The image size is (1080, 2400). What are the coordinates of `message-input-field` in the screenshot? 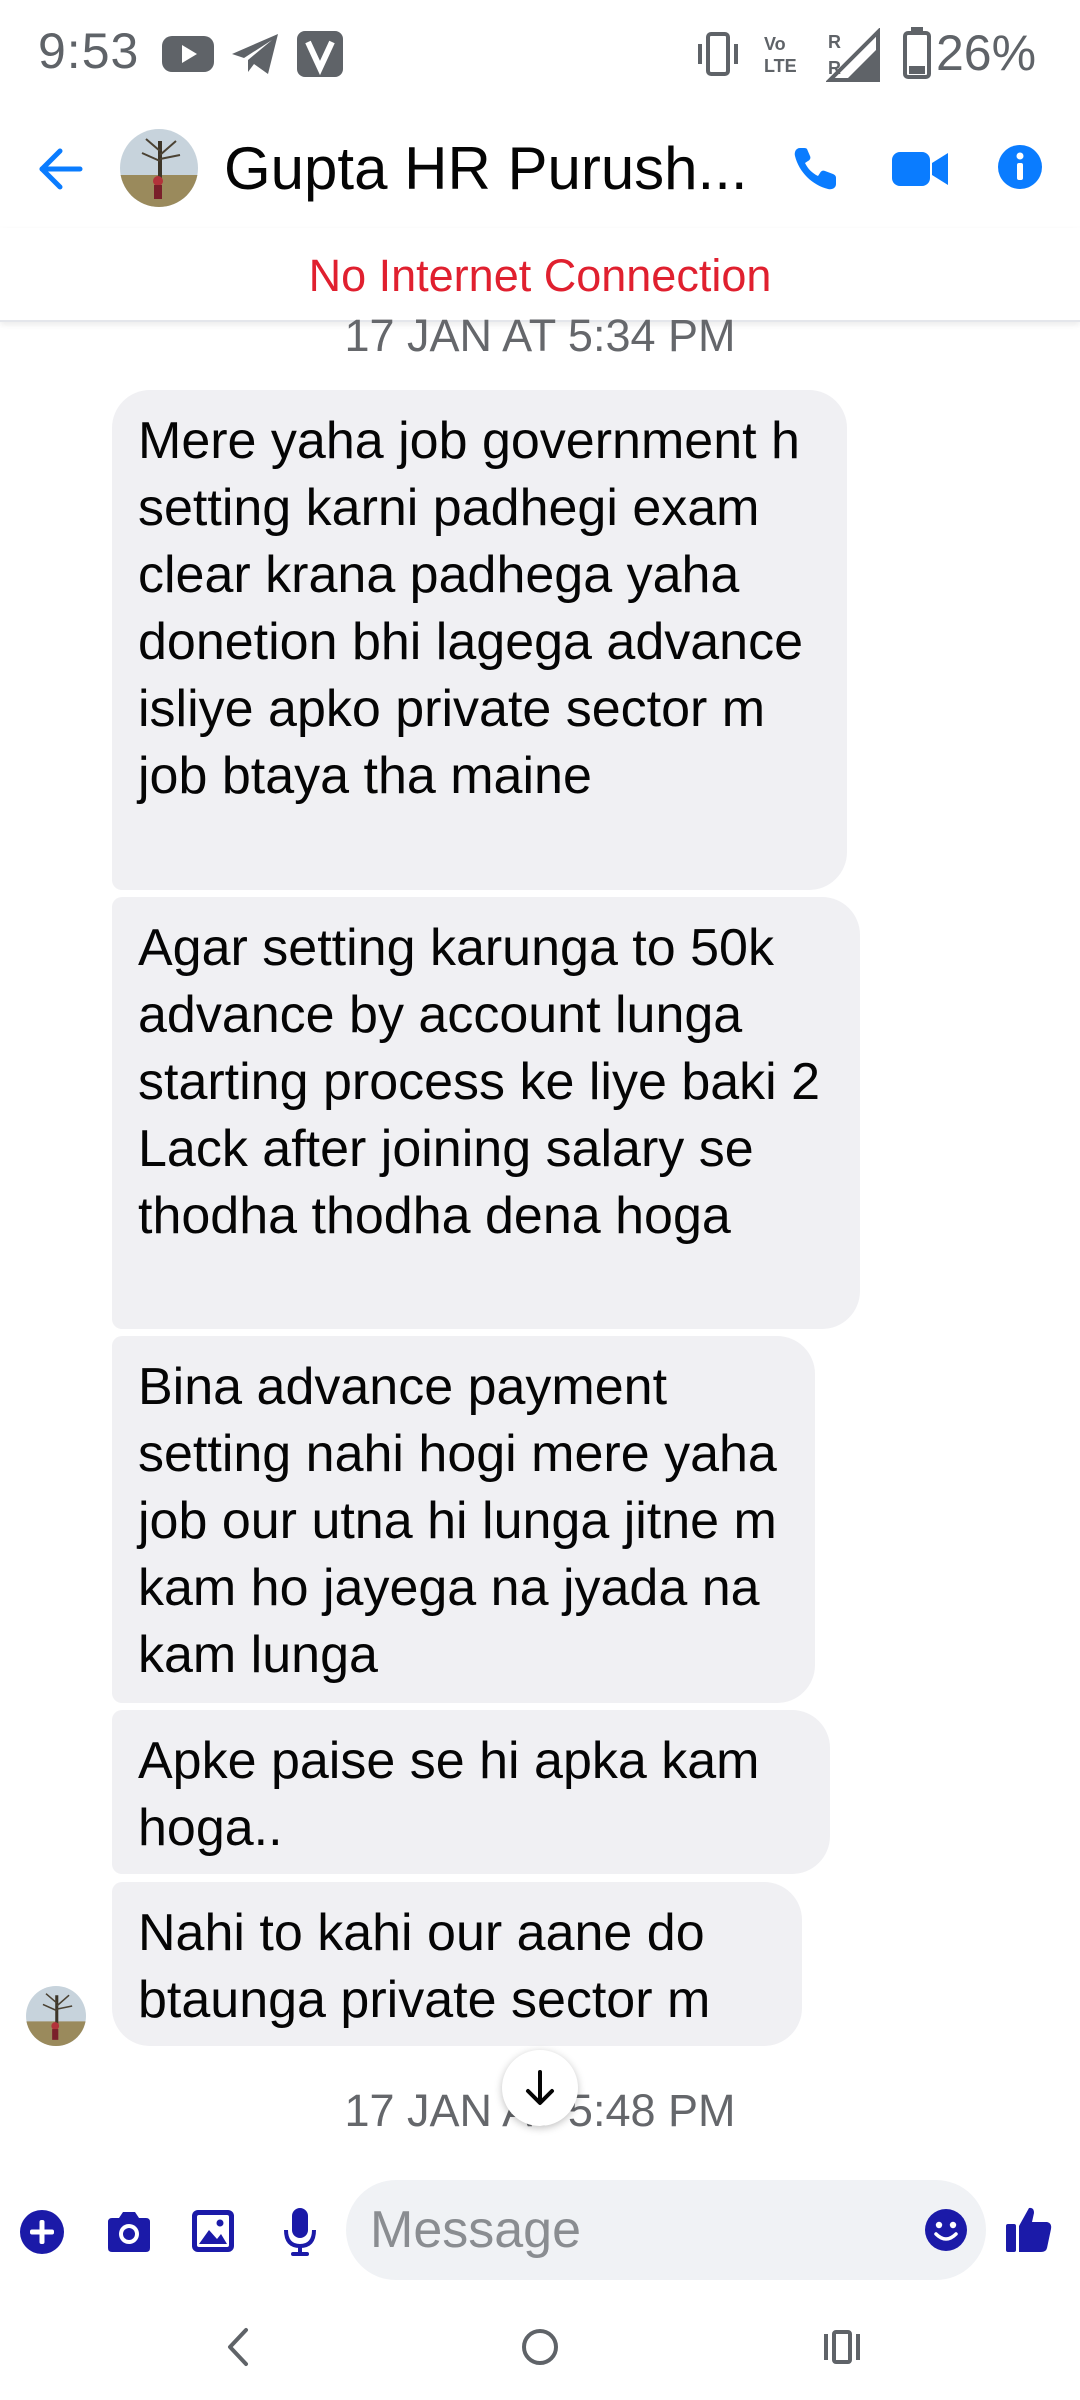 It's located at (666, 2230).